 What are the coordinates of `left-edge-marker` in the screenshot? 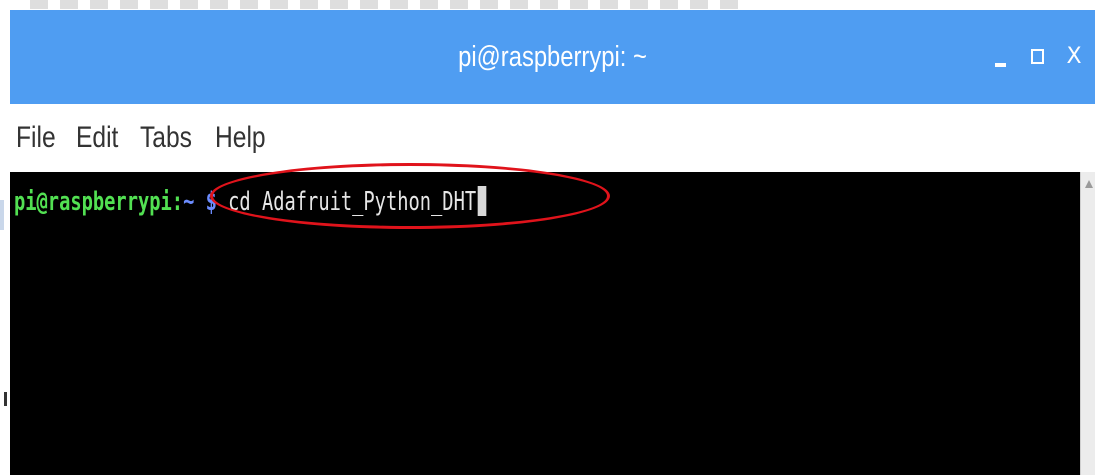 It's located at (2, 215).